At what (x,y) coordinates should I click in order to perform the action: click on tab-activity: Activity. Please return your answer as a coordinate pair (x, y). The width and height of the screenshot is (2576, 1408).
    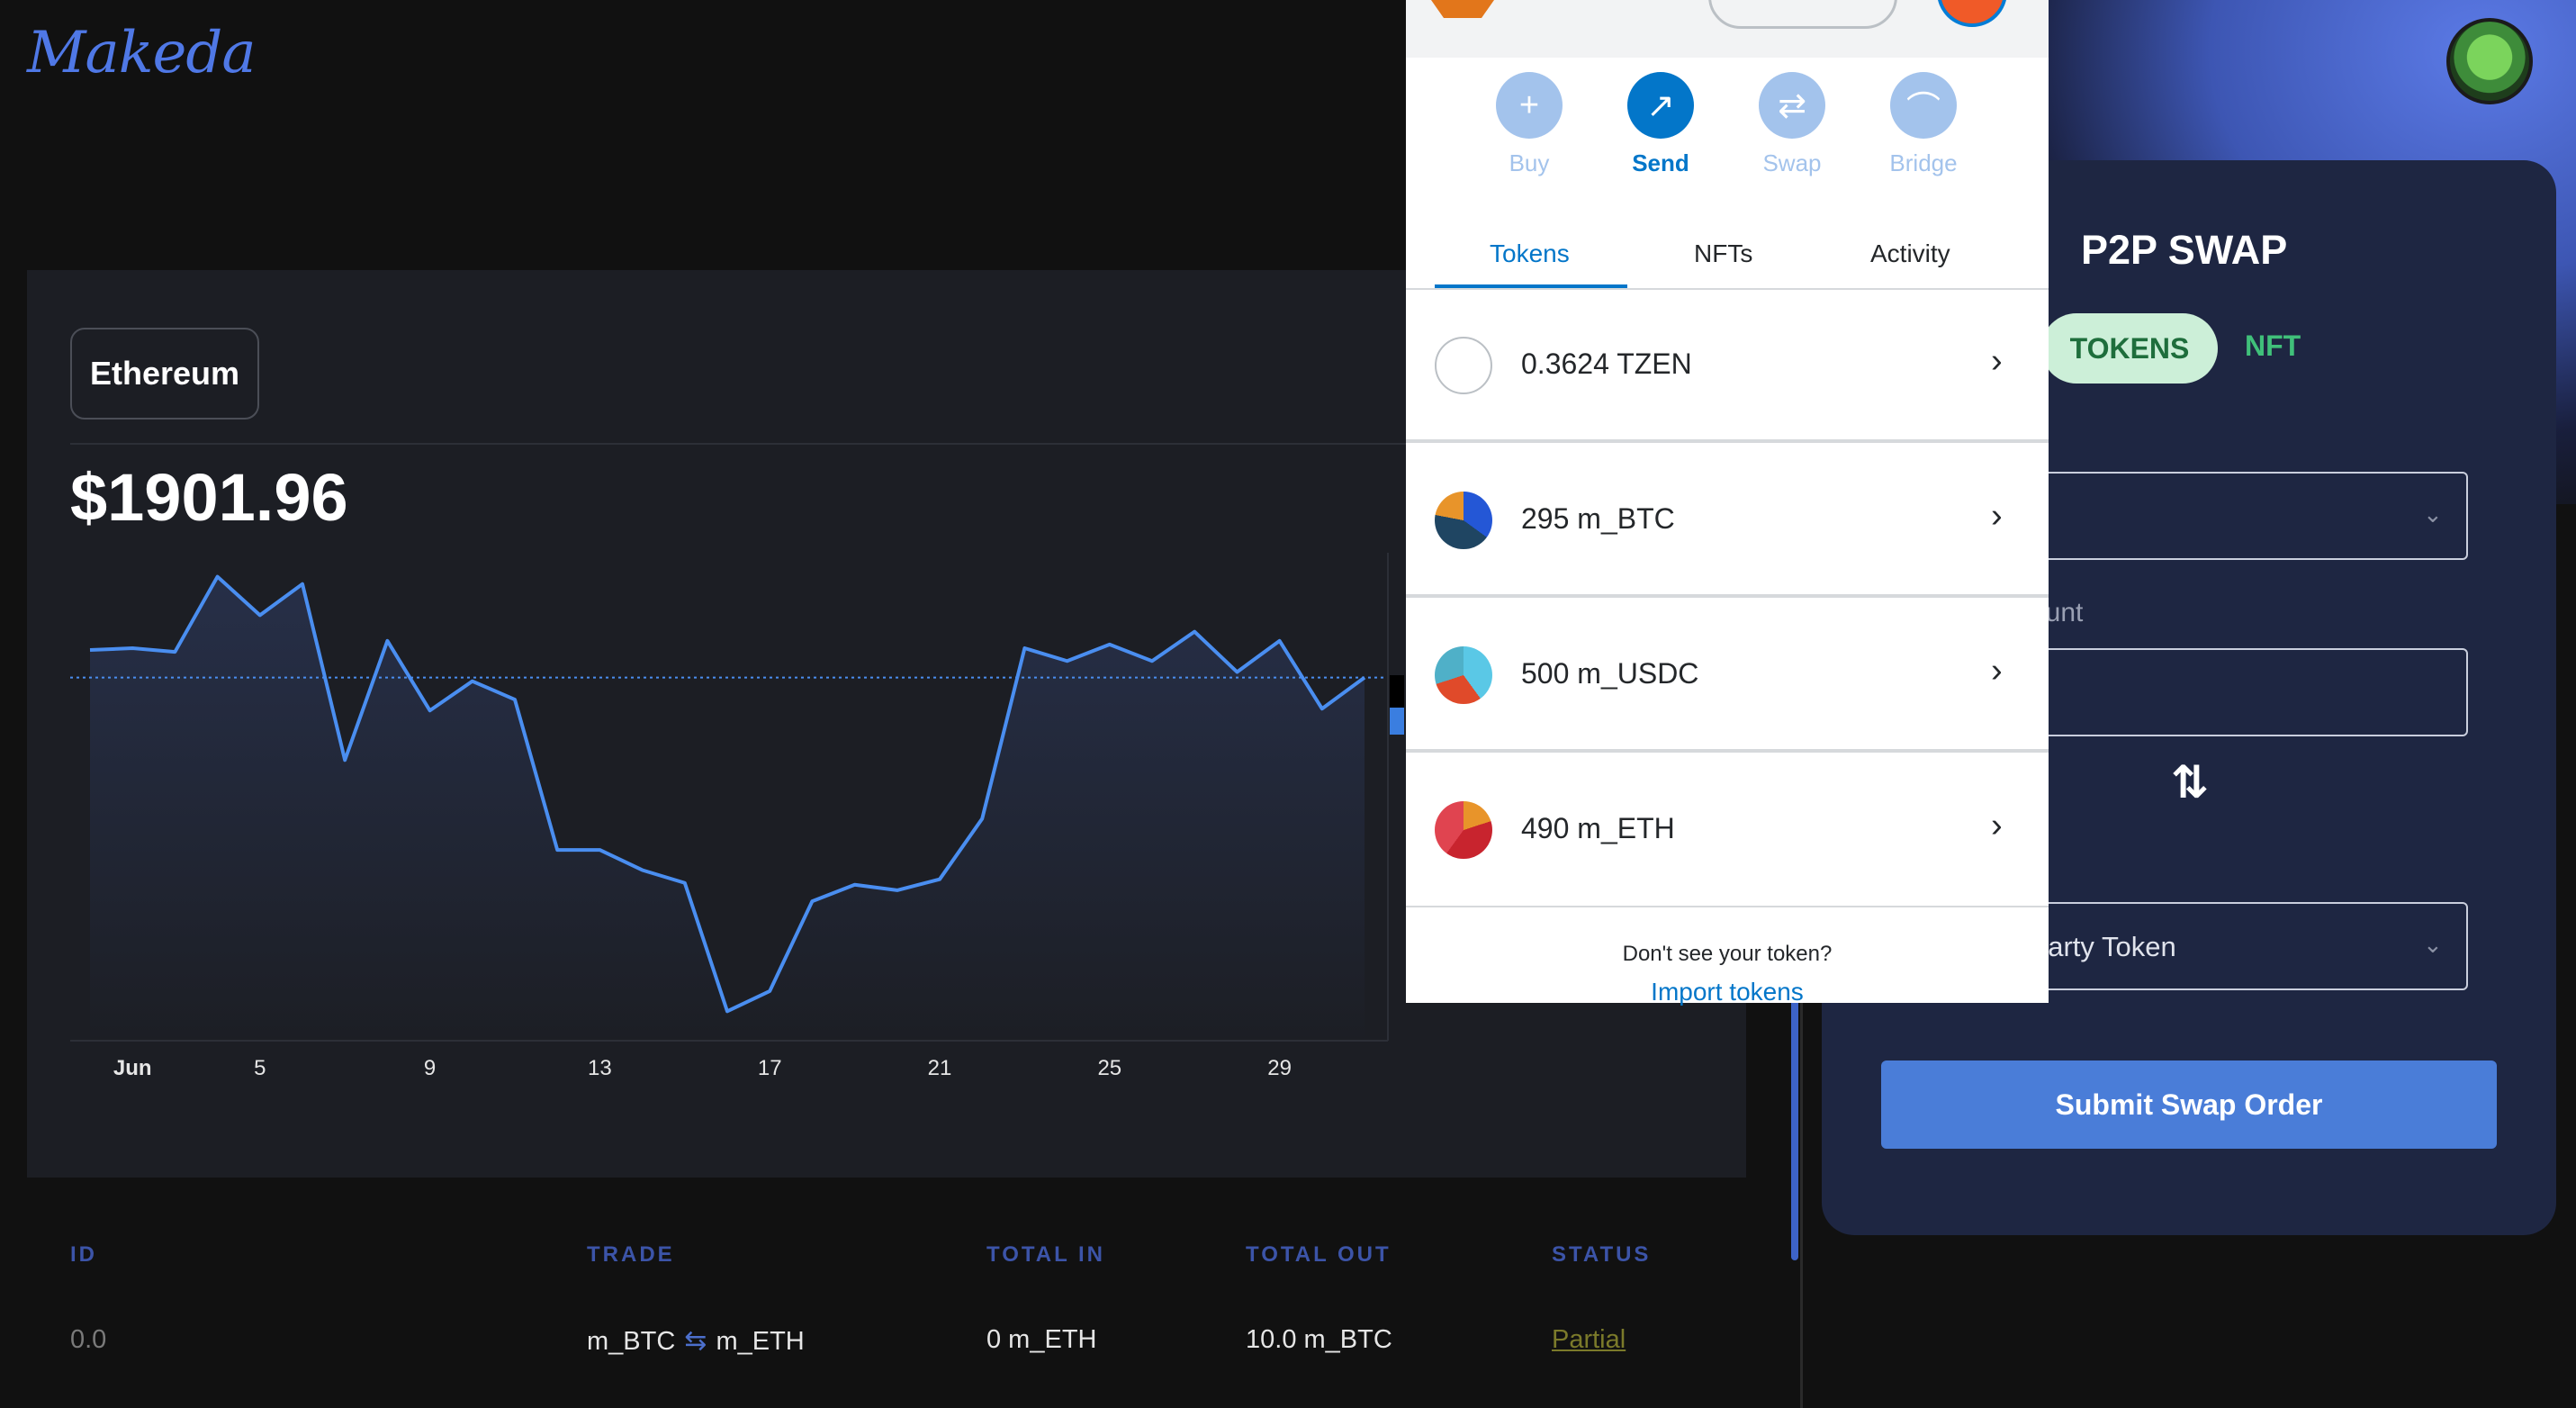
    Looking at the image, I should click on (1910, 253).